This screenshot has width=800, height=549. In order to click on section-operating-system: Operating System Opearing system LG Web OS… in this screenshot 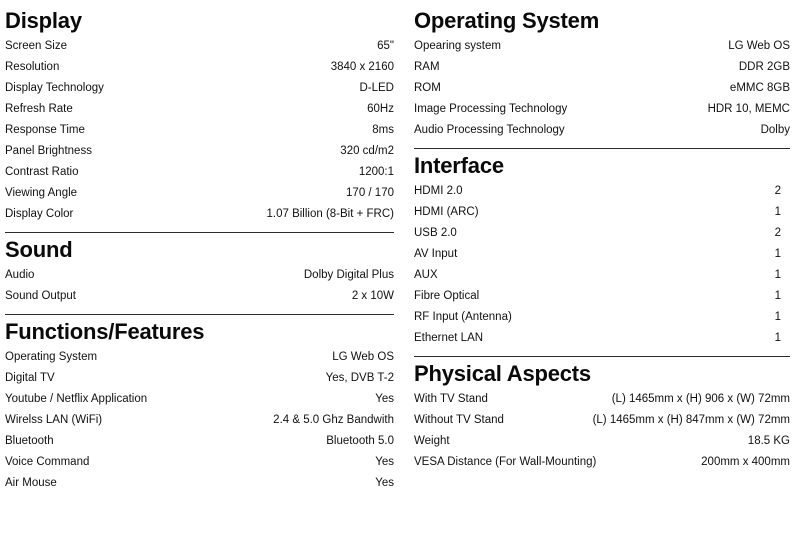, I will do `click(602, 74)`.